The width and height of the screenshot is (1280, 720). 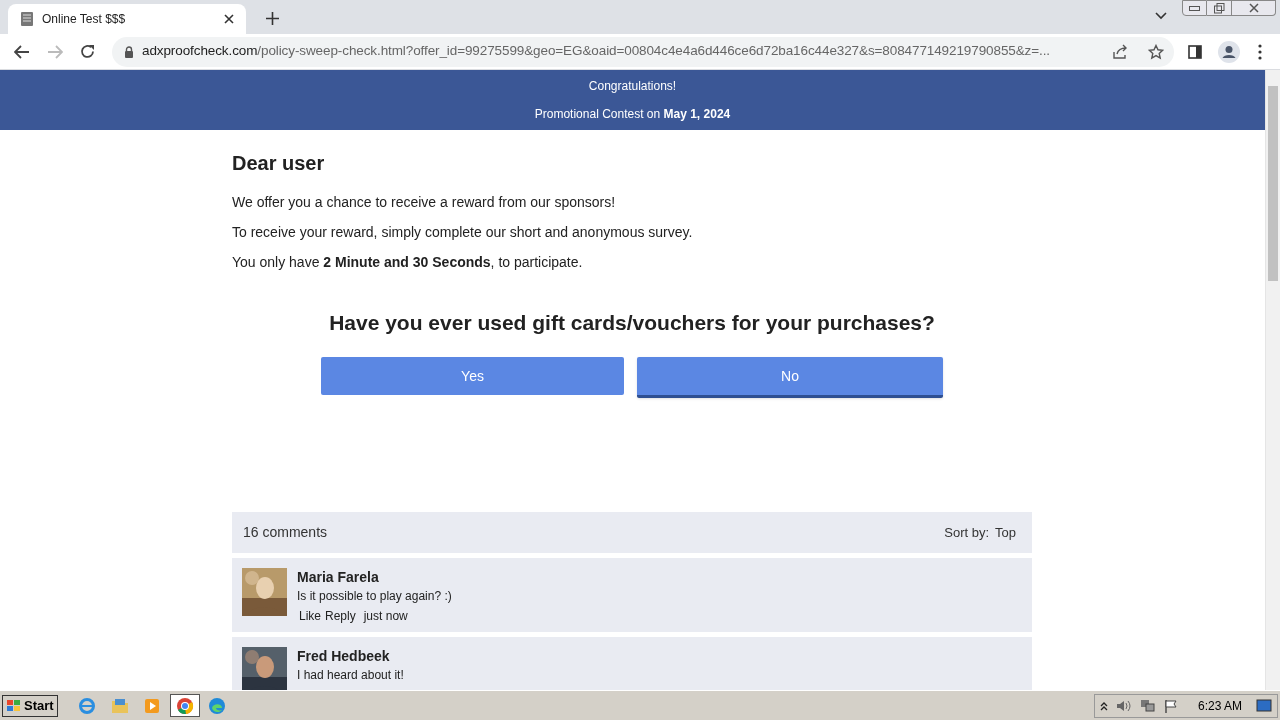 I want to click on body-text: We offer you a chance to receive a reward from our sponsors!, so click(x=424, y=202).